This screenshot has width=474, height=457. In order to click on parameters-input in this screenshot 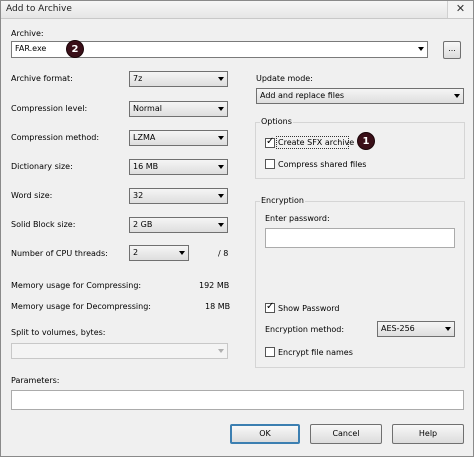, I will do `click(237, 400)`.